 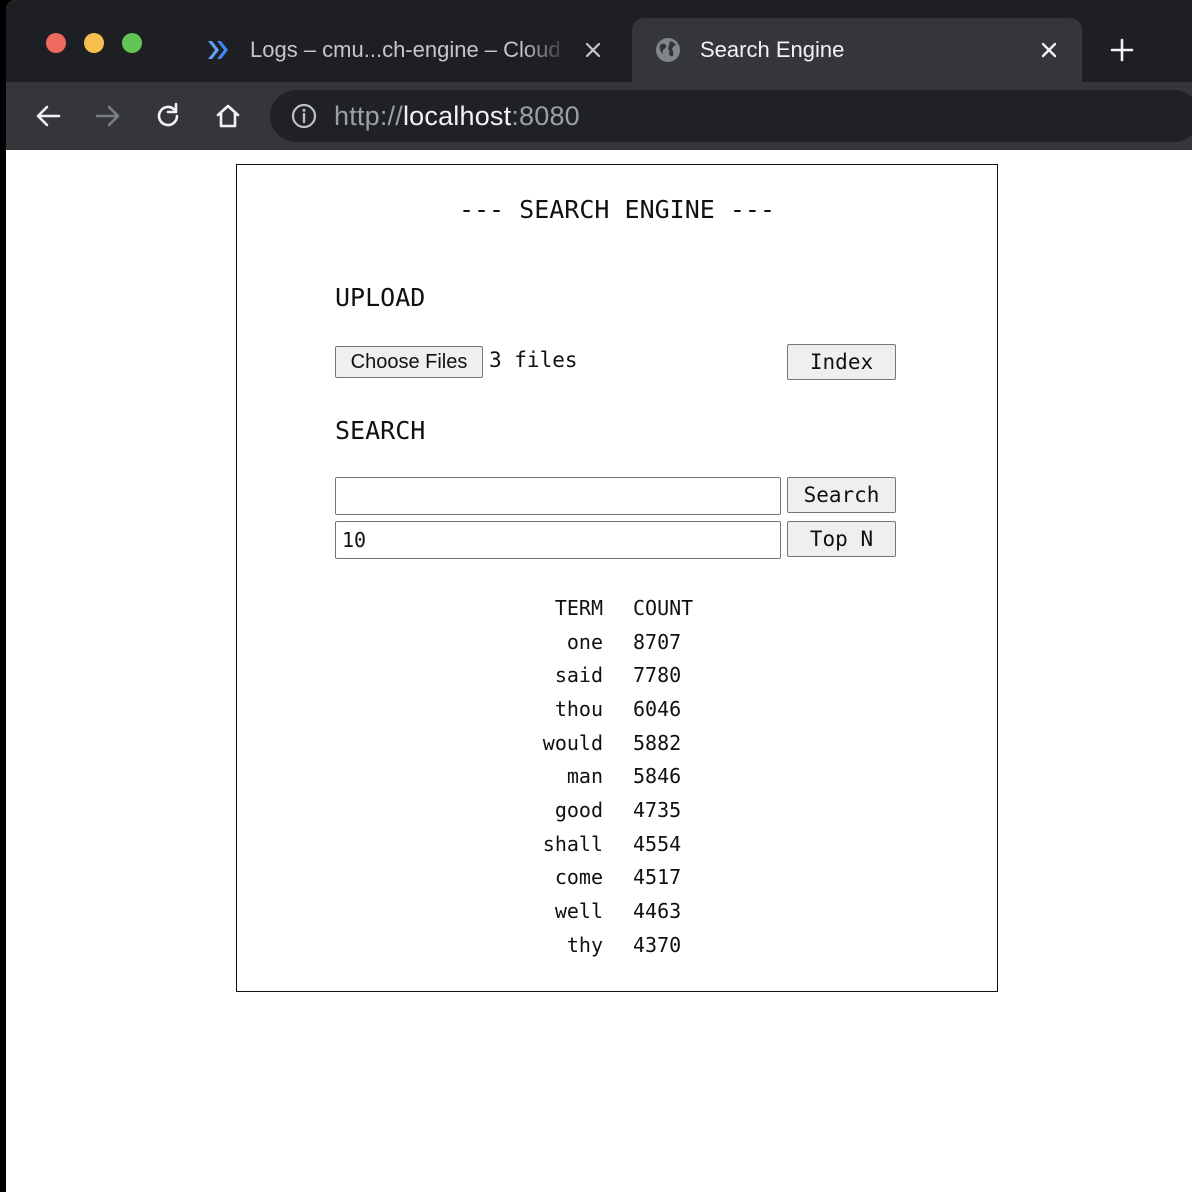 I want to click on choose-files-button: Choose Files, so click(x=409, y=362).